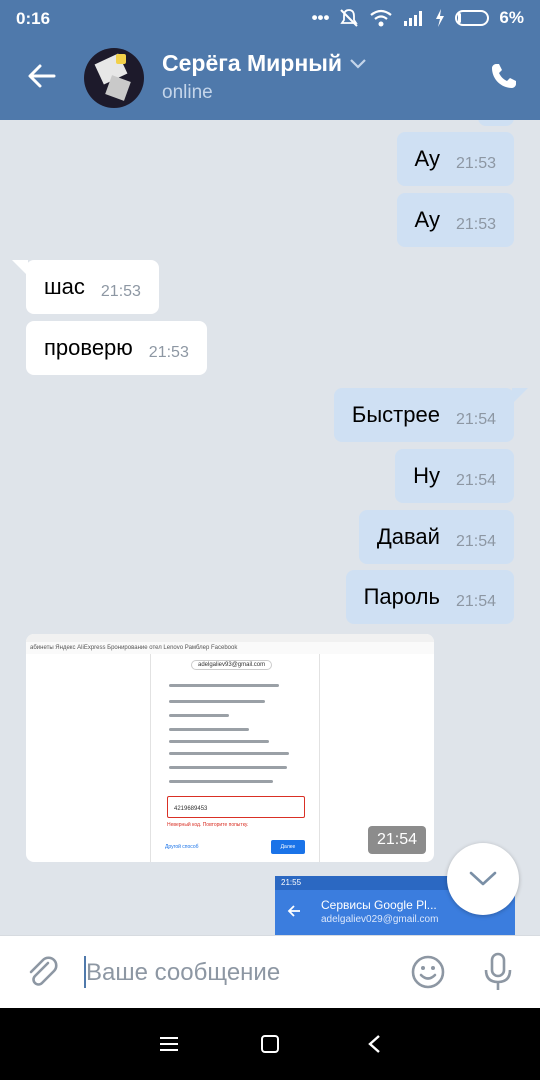  I want to click on more-icon: •••, so click(320, 17).